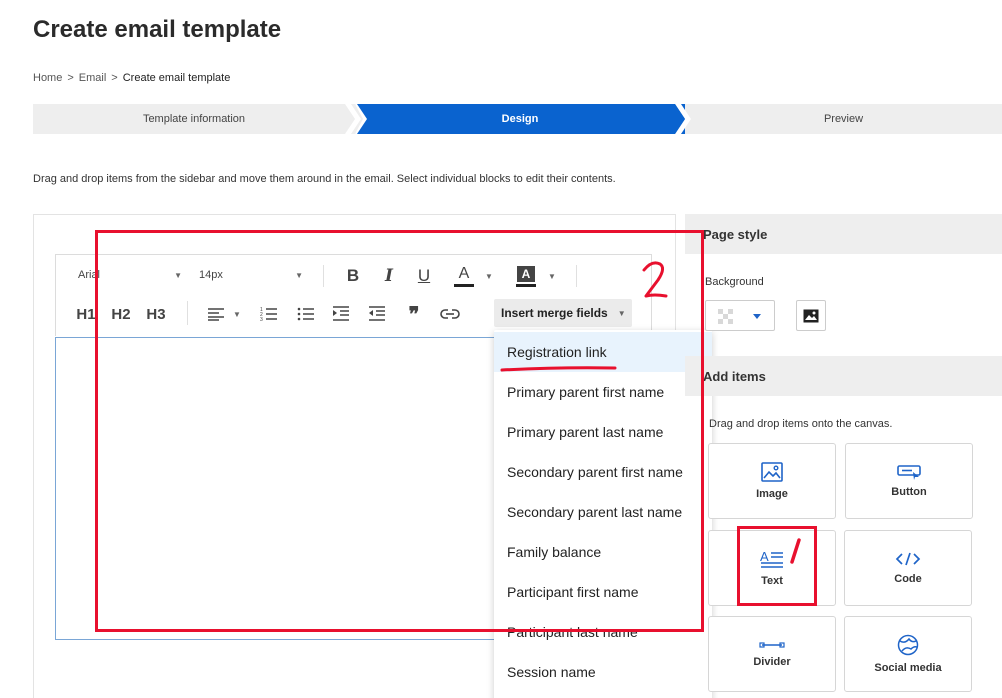 Image resolution: width=1002 pixels, height=698 pixels. I want to click on globe-icon, so click(908, 645).